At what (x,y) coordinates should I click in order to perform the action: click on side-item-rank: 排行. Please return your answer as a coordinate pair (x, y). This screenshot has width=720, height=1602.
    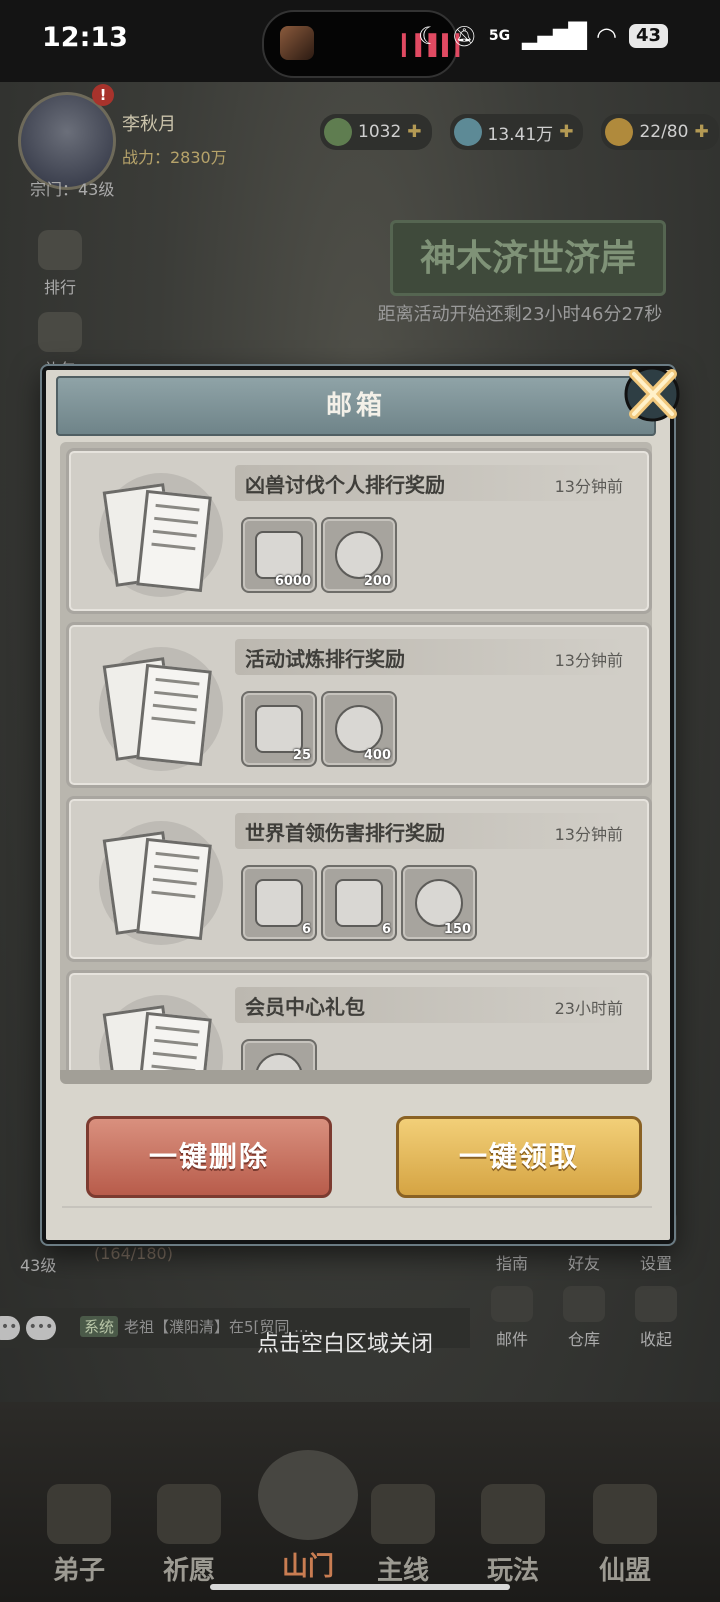
    Looking at the image, I should click on (60, 264).